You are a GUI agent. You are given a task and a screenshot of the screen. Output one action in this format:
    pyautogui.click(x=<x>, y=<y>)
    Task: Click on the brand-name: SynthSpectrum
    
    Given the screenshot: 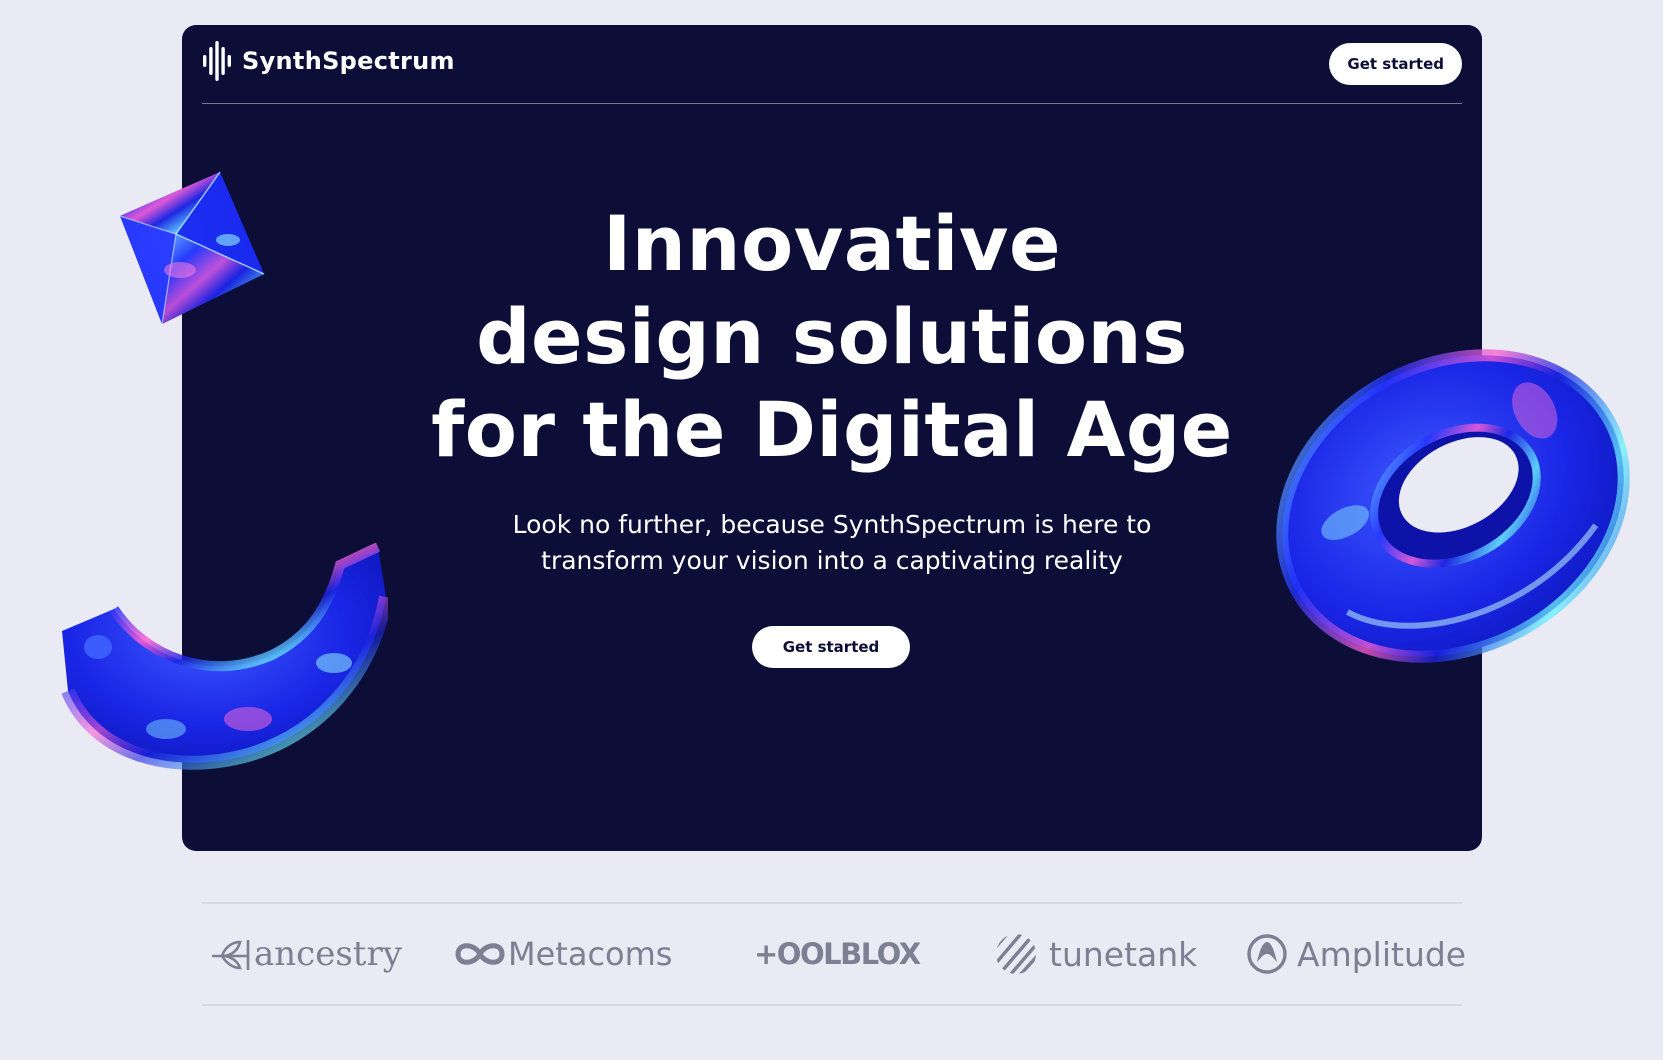 What is the action you would take?
    pyautogui.click(x=348, y=61)
    